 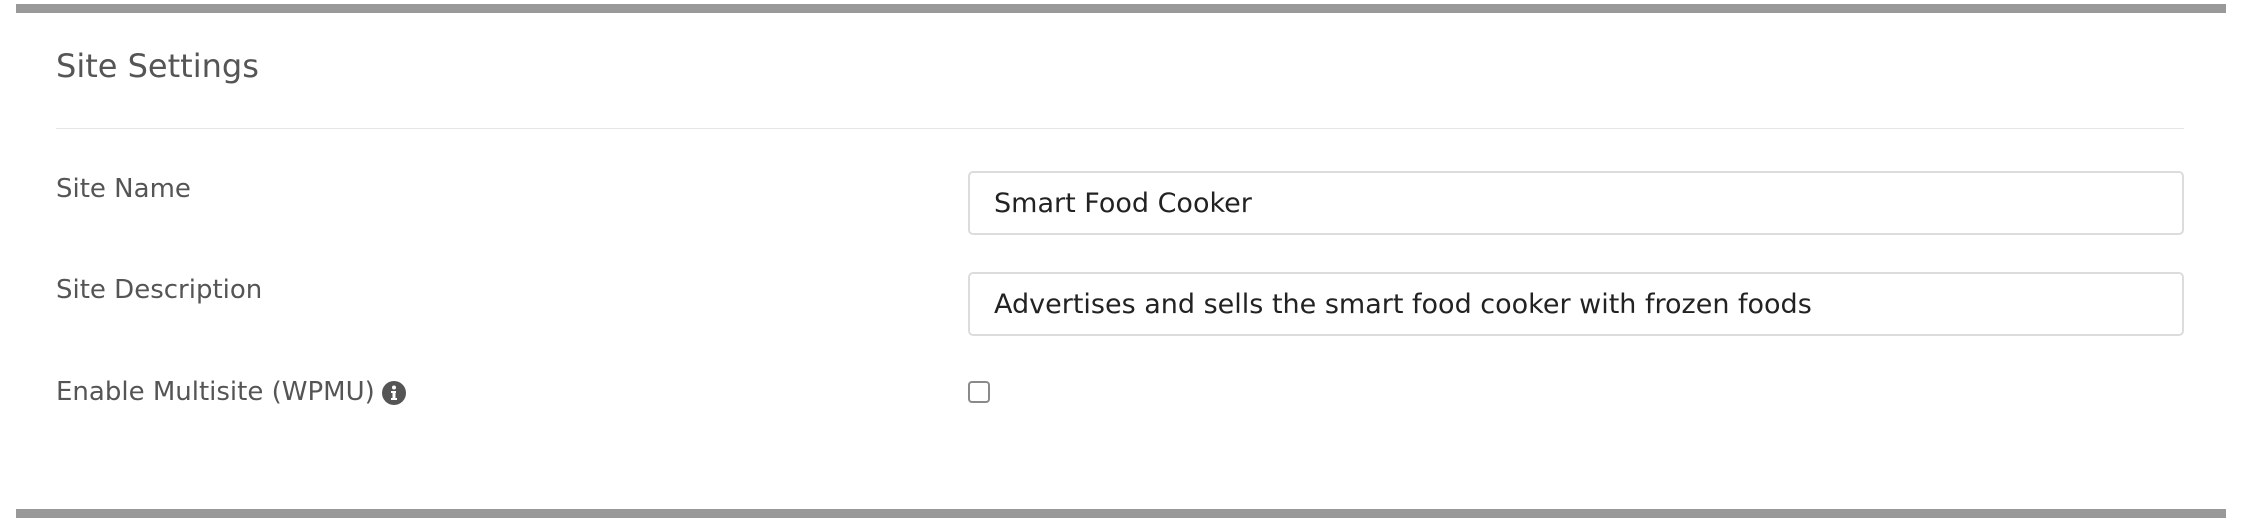 What do you see at coordinates (159, 290) in the screenshot?
I see `site-description-label: Site Description` at bounding box center [159, 290].